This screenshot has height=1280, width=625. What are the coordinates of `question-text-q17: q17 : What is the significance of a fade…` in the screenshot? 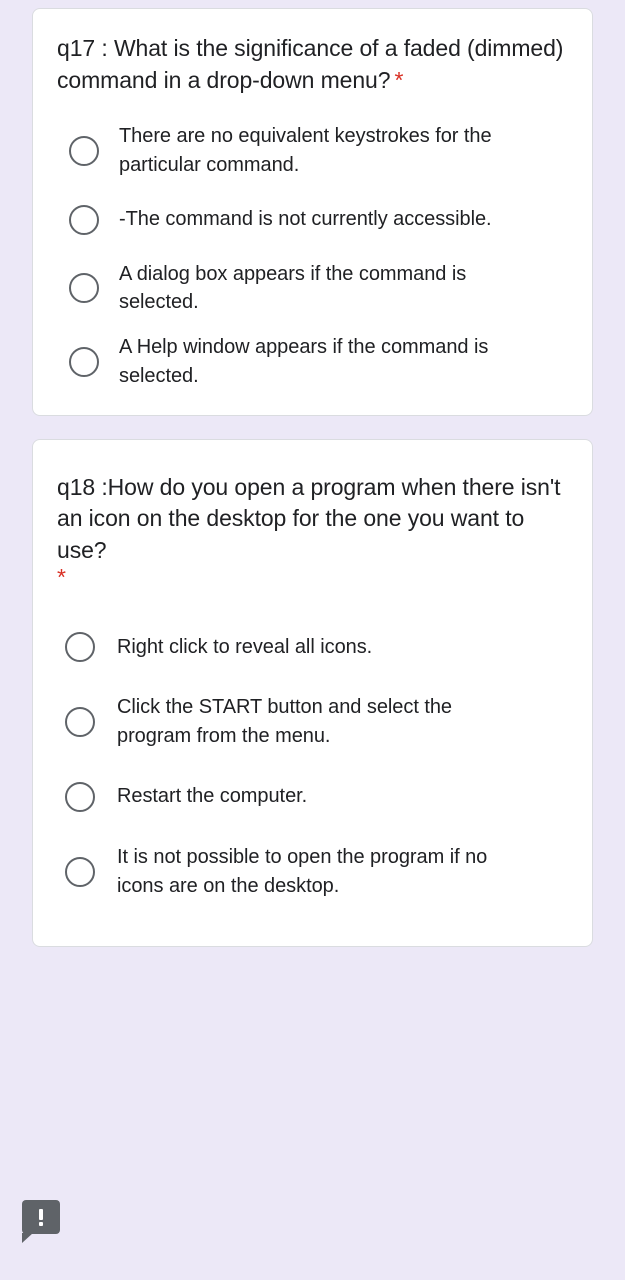 It's located at (310, 64).